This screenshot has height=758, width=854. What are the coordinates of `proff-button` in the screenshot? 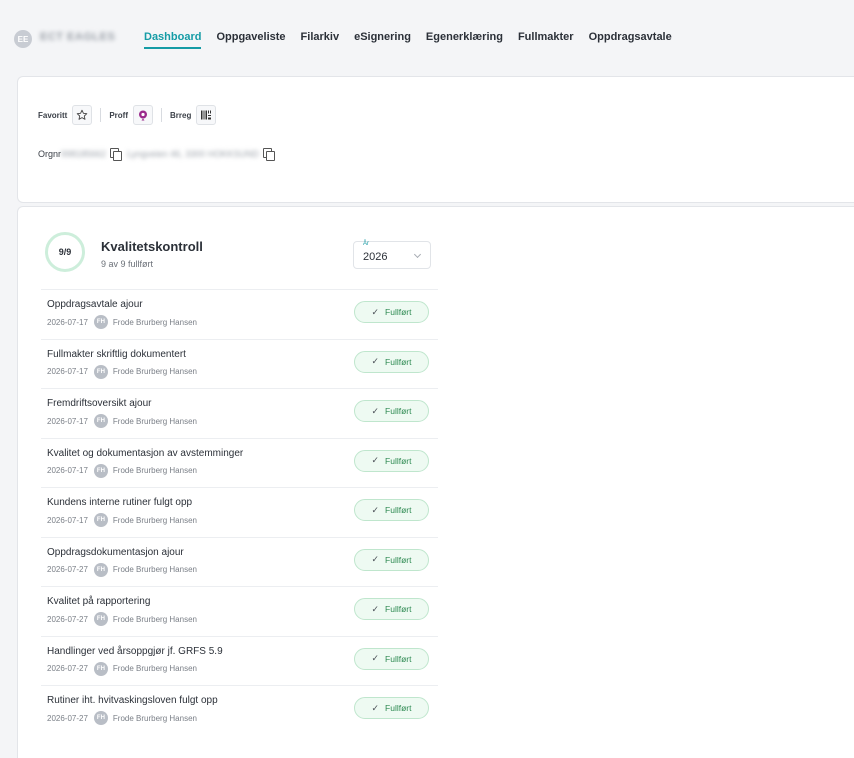 It's located at (143, 115).